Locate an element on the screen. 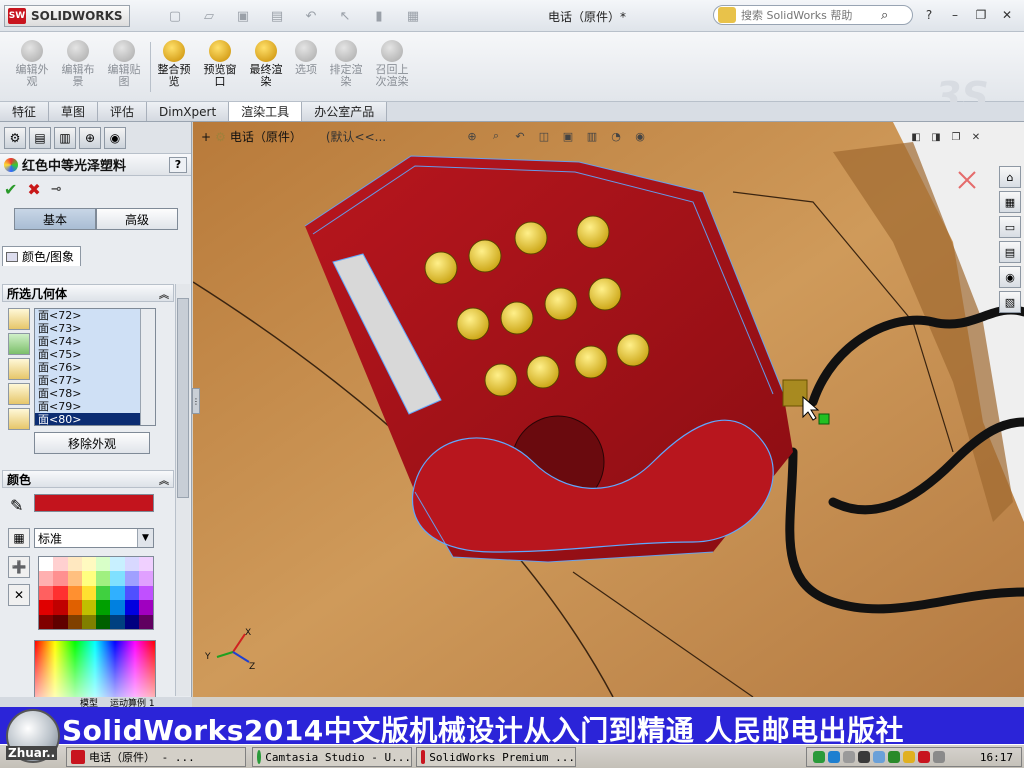 Image resolution: width=1024 pixels, height=768 pixels. tab-dimxpert: DimXpert is located at coordinates (188, 111).